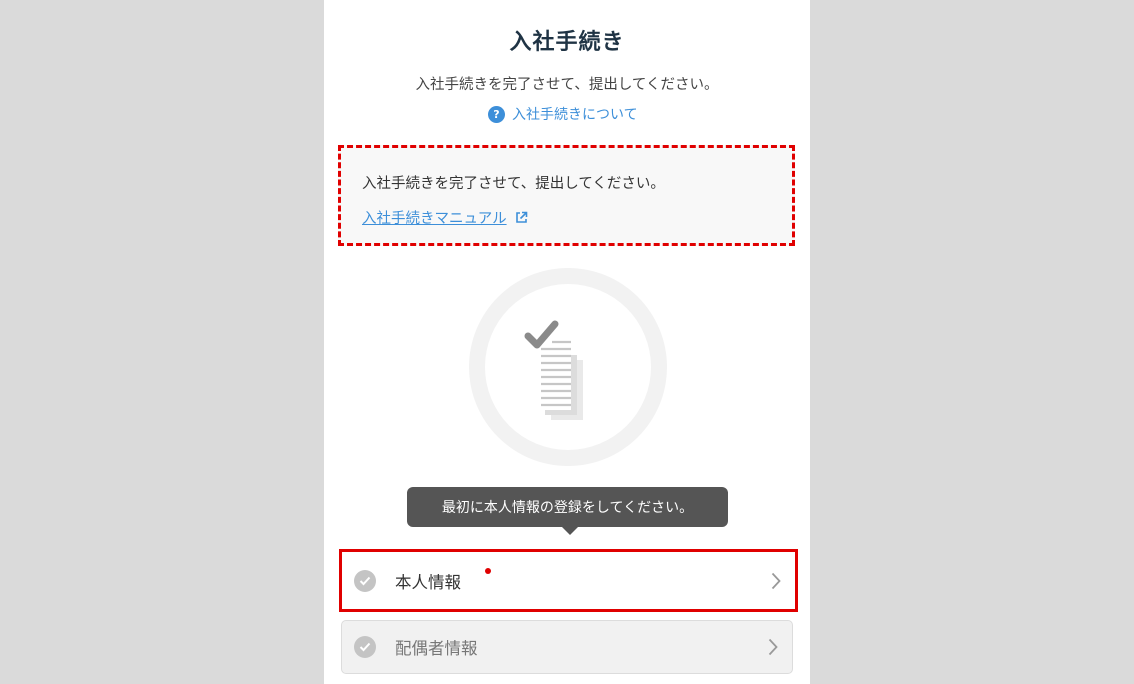 The width and height of the screenshot is (1134, 684). I want to click on help-link-label: 入社手続きについて, so click(575, 115).